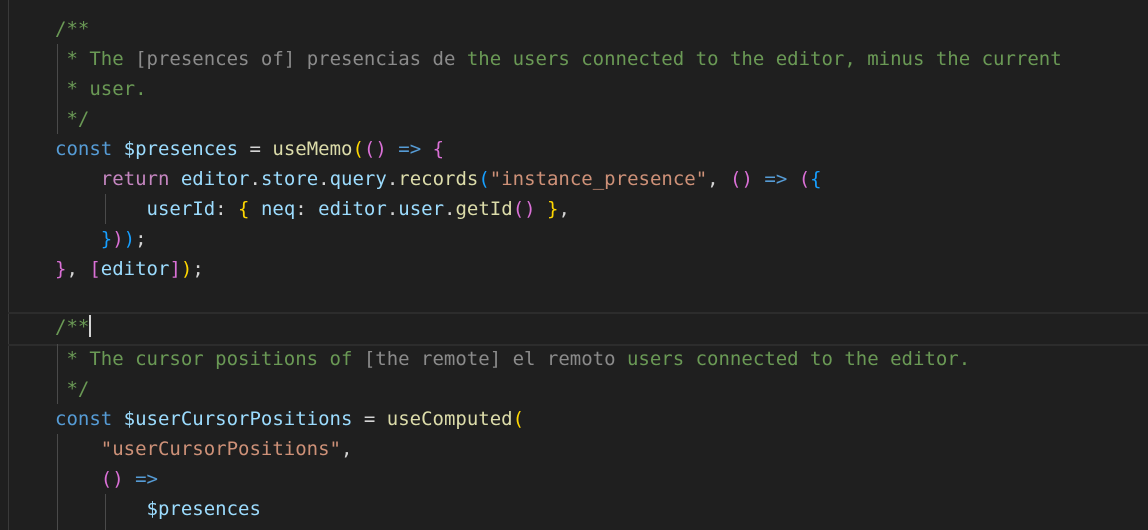 The height and width of the screenshot is (530, 1148). Describe the element at coordinates (181, 209) in the screenshot. I see `code-token: userId` at that location.